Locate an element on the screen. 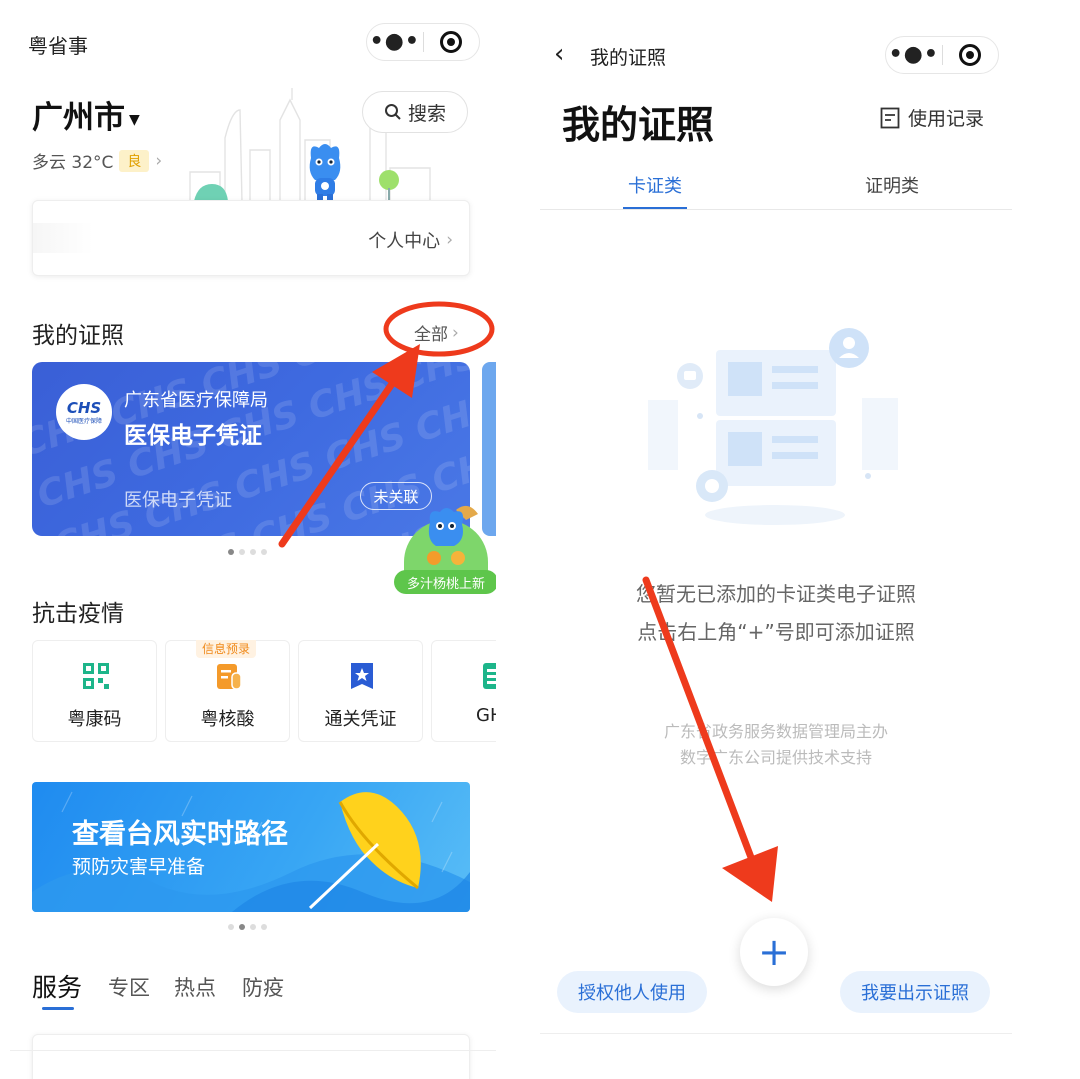 Image resolution: width=1080 pixels, height=1079 pixels. arrow-to-all-link is located at coordinates (339, 461).